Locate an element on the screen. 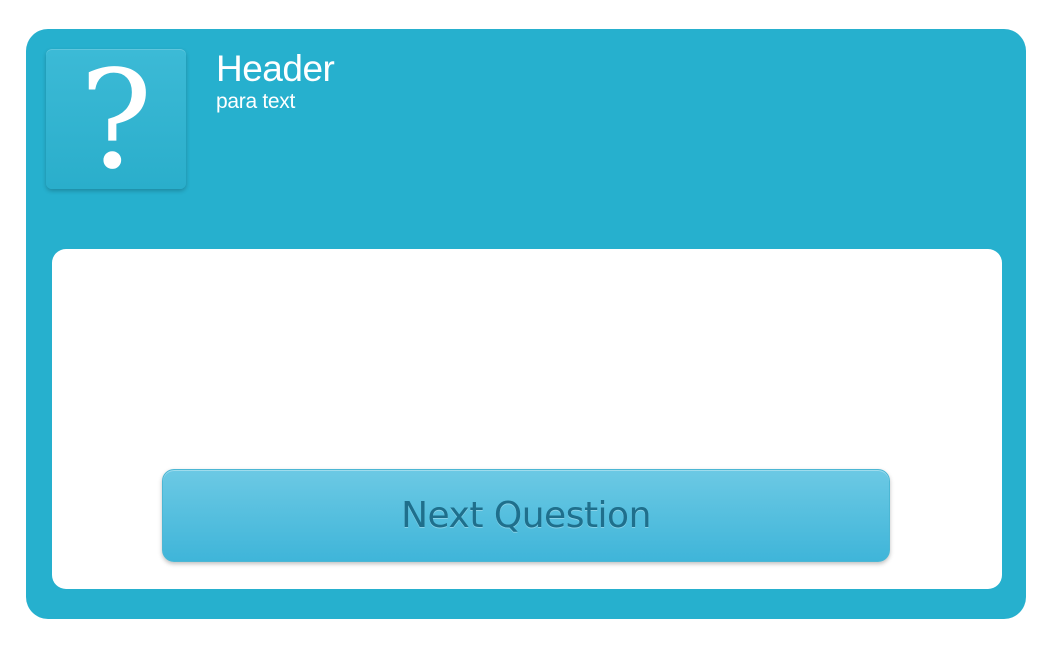 This screenshot has width=1057, height=647. question-mark-glyph: ? is located at coordinates (116, 119).